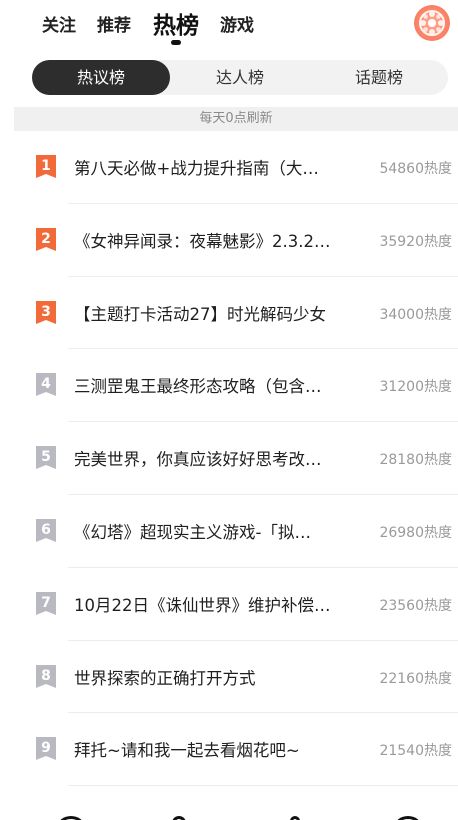 This screenshot has height=820, width=458. I want to click on list-item: 4 三测罡鬼王最终形态攻略（包含… 31200热度, so click(229, 386).